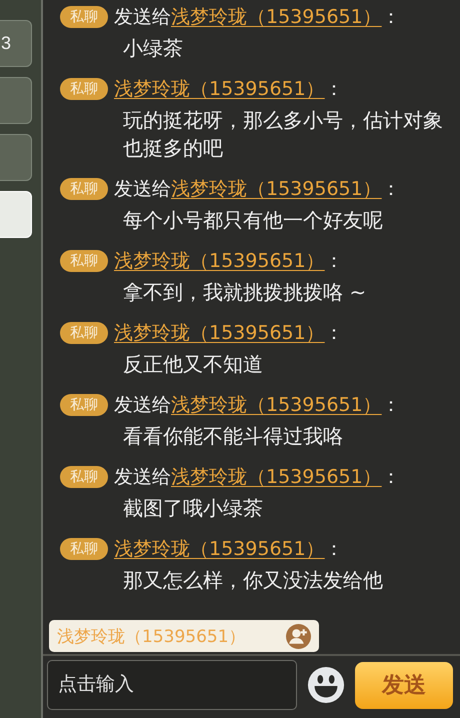 The image size is (460, 718). Describe the element at coordinates (253, 580) in the screenshot. I see `message-text: 那又怎么样，你又没法发给他` at that location.